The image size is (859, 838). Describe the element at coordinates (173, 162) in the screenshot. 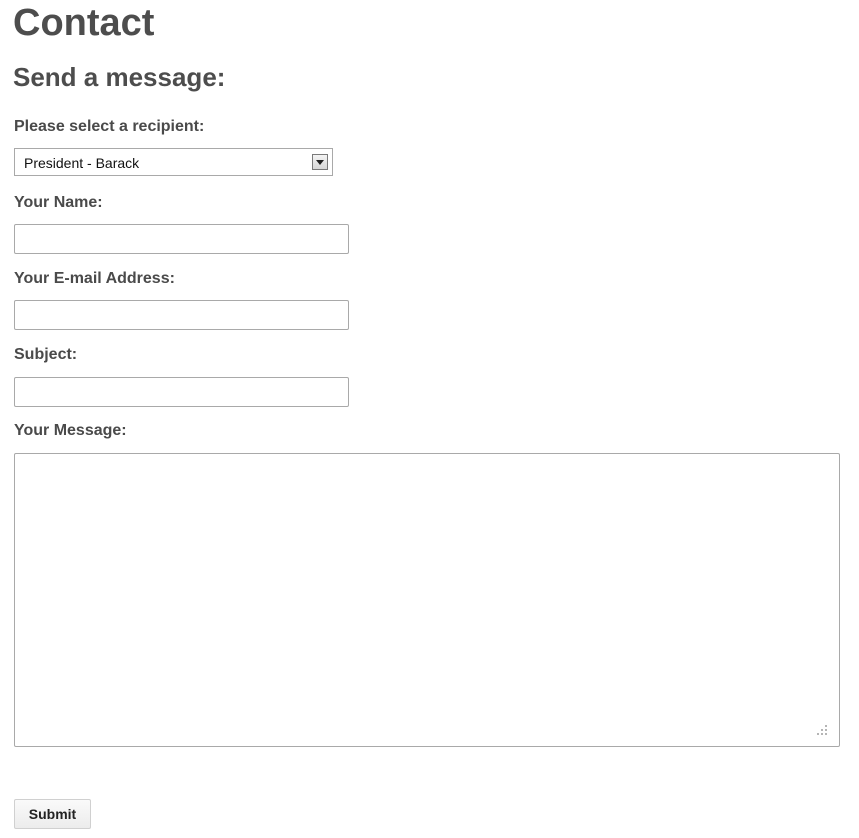

I see `recipient-select: President - Barack` at that location.